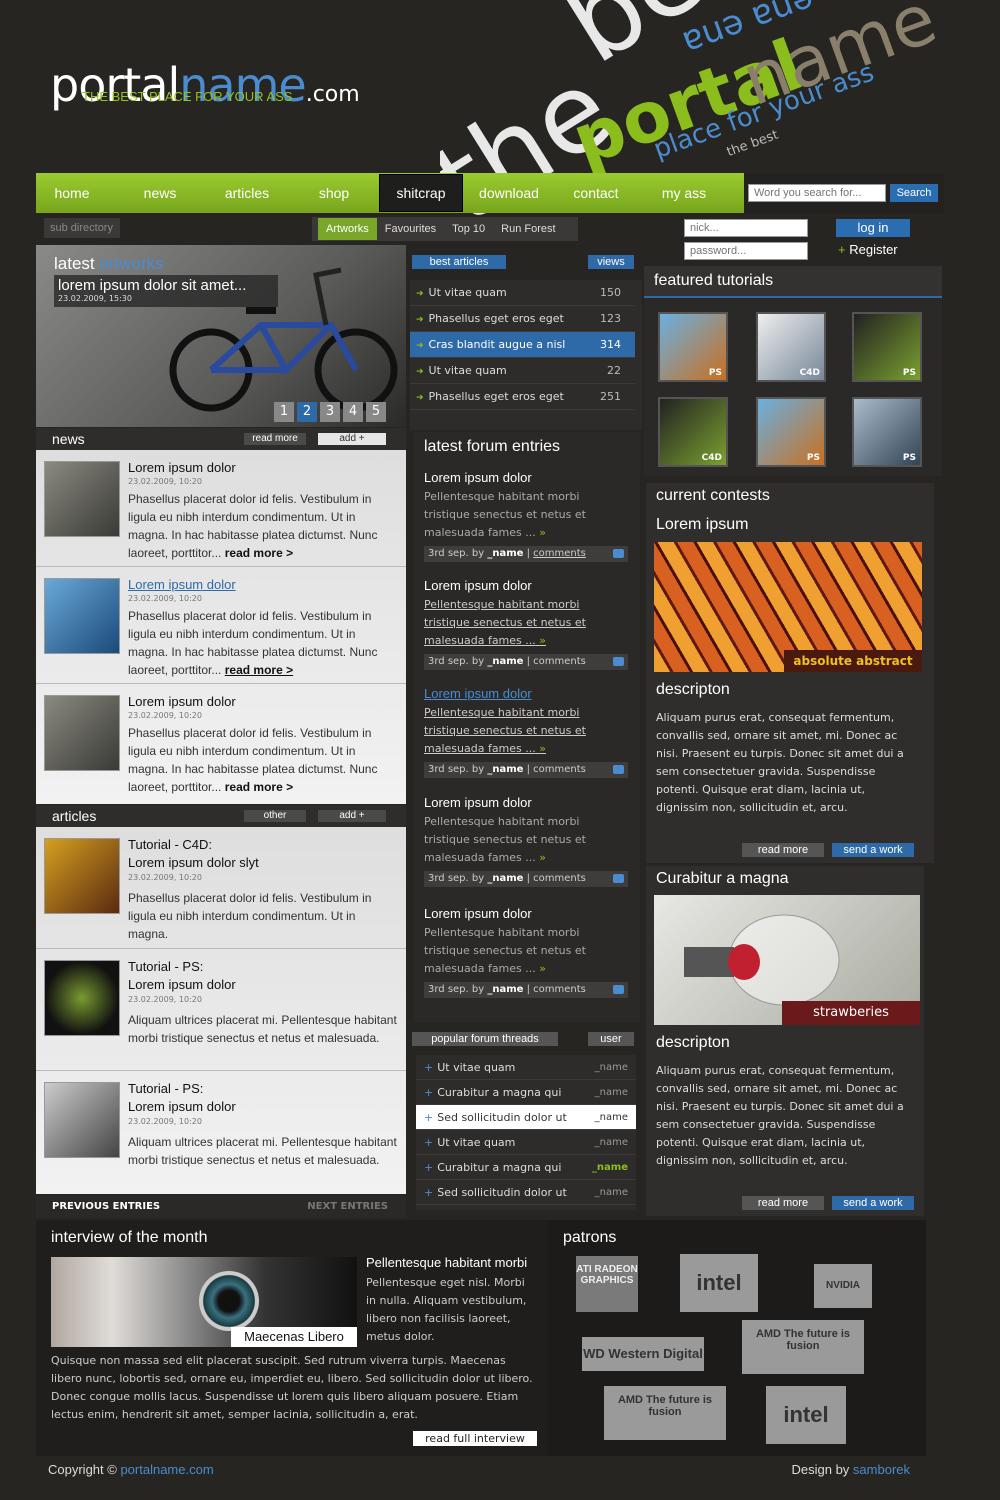 This screenshot has height=1500, width=1000. Describe the element at coordinates (522, 319) in the screenshot. I see `best-article-row: ➜ Phasellus eget eros eget 123` at that location.